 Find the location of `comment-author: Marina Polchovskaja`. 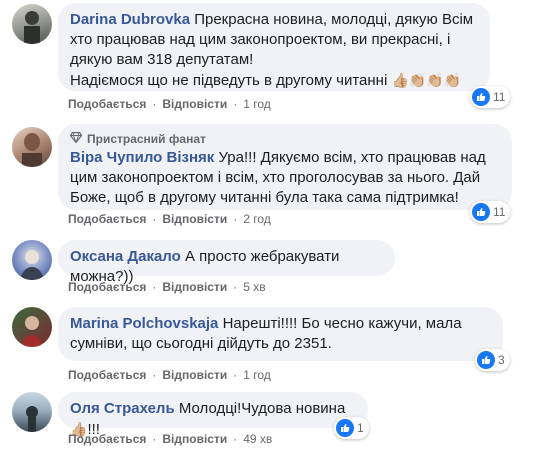

comment-author: Marina Polchovskaja is located at coordinates (144, 323).